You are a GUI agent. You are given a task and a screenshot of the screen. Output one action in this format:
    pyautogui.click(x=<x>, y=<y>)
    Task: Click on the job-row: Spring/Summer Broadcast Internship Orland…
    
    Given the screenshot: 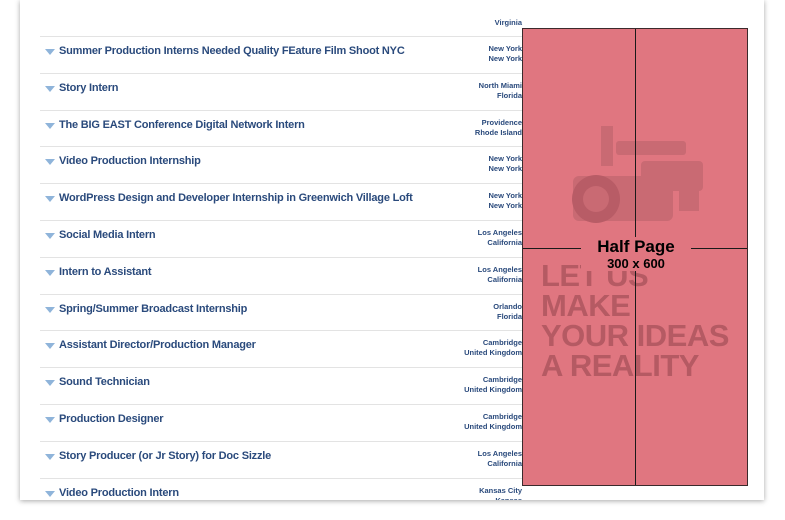 What is the action you would take?
    pyautogui.click(x=283, y=312)
    